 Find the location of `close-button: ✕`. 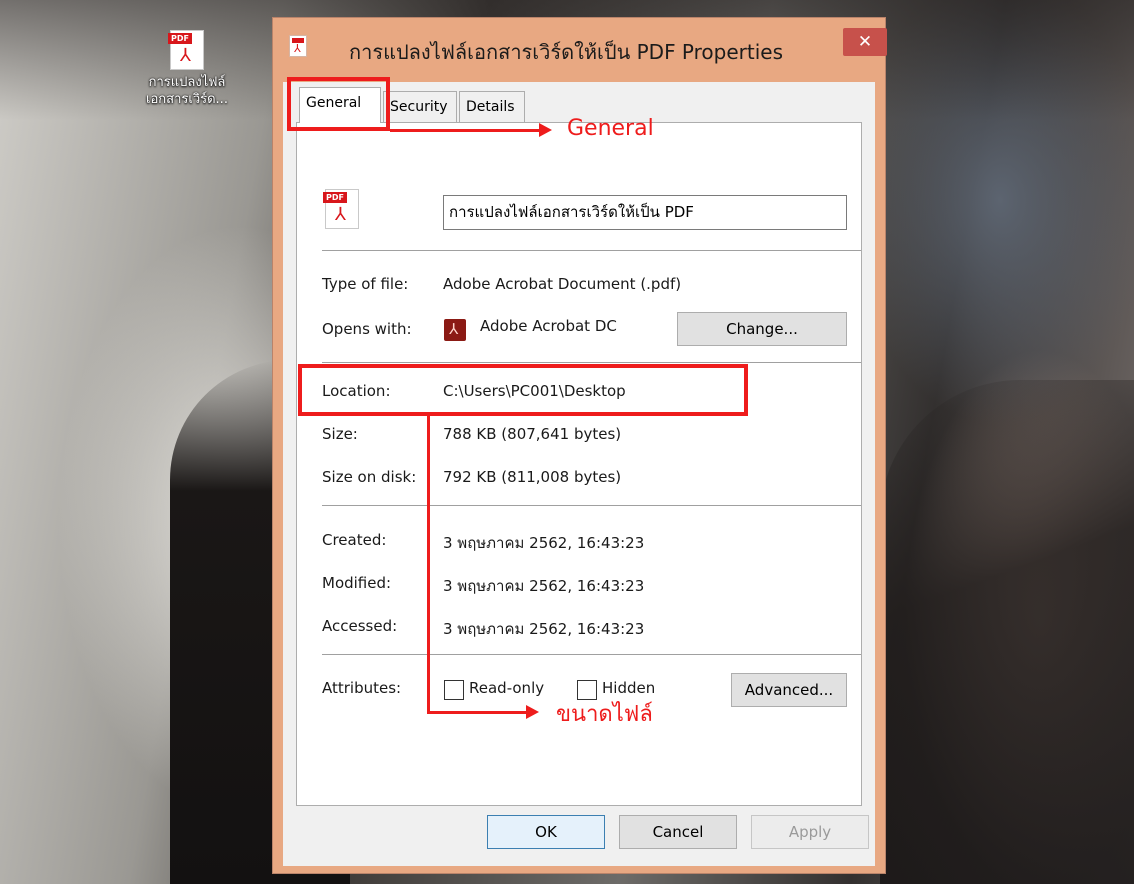

close-button: ✕ is located at coordinates (865, 42).